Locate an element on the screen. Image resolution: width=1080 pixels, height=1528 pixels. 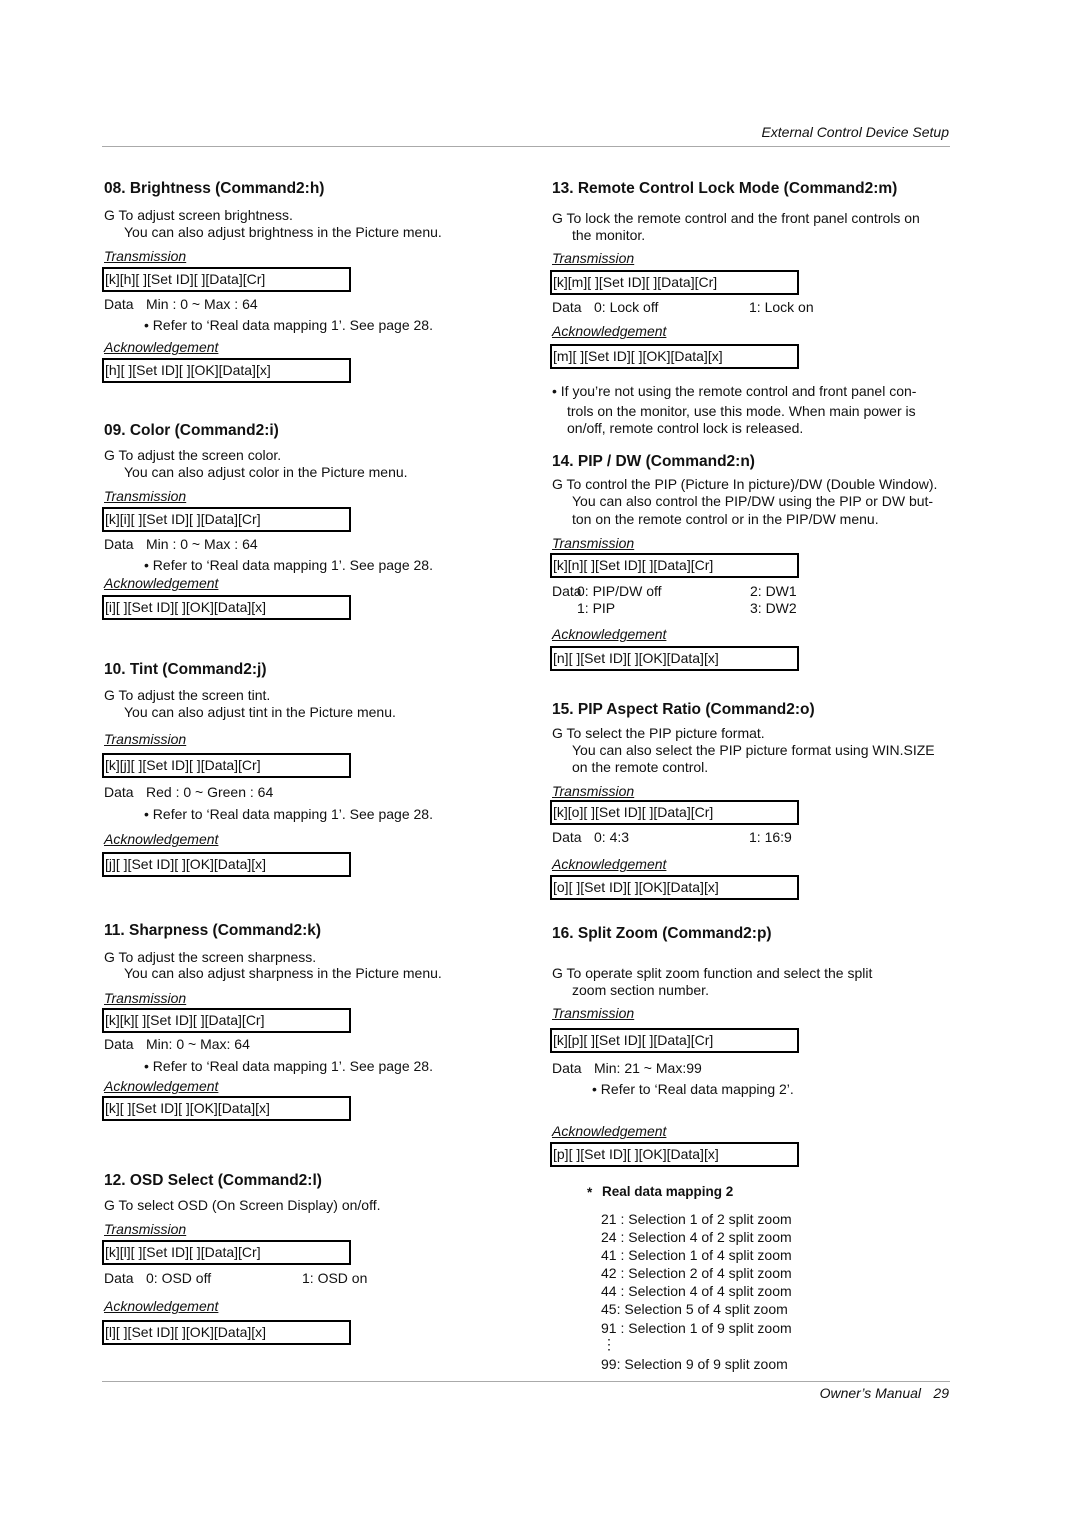
data-value: 0: OSD off is located at coordinates (179, 1278).